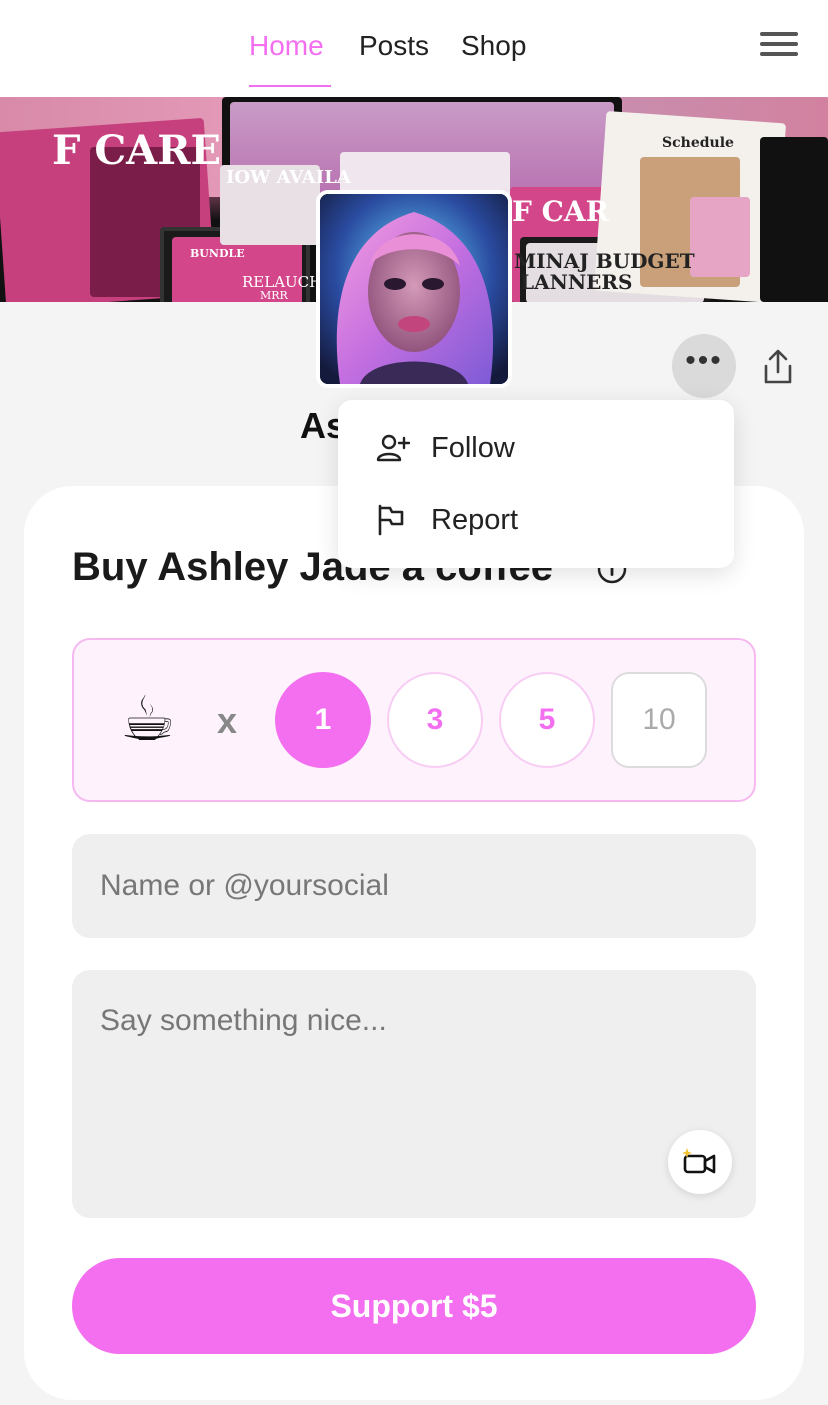  What do you see at coordinates (659, 720) in the screenshot?
I see `quantity-option-10: 10` at bounding box center [659, 720].